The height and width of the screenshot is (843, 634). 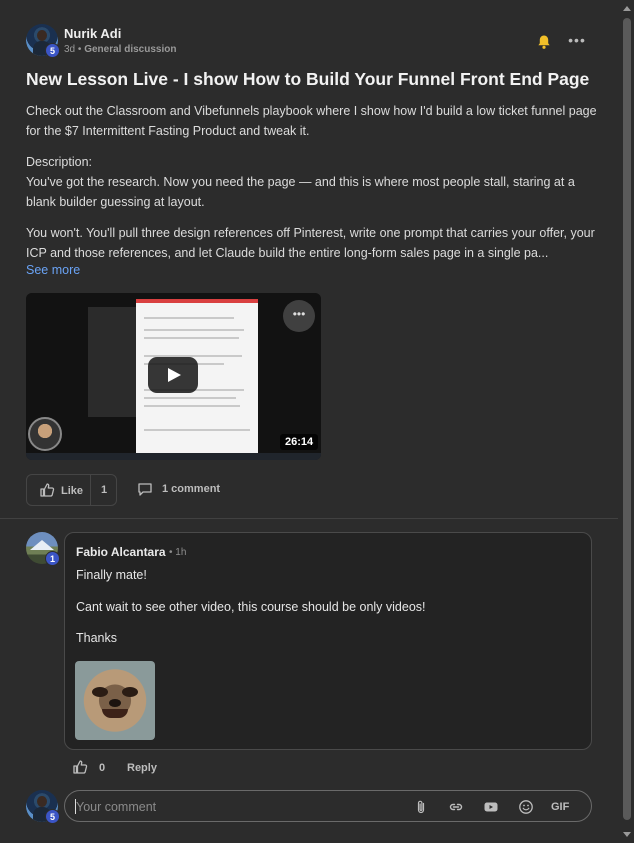 I want to click on reply-button: Reply, so click(x=142, y=768).